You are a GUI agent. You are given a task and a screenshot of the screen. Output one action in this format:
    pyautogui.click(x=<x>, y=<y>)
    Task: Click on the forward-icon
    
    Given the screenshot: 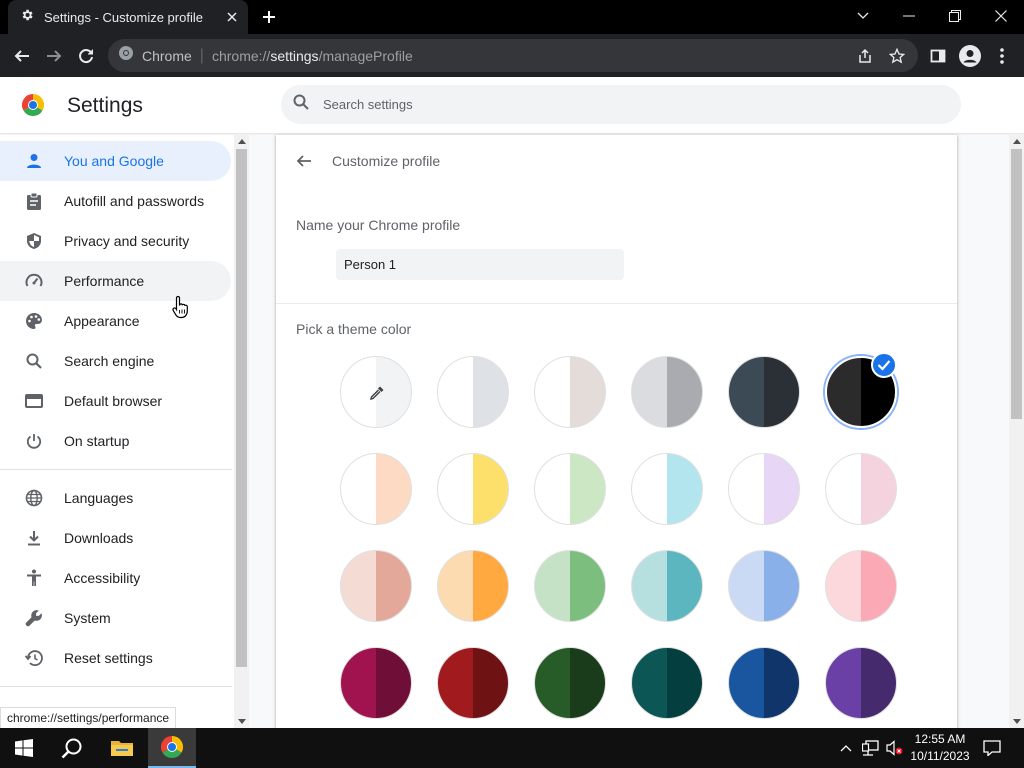 What is the action you would take?
    pyautogui.click(x=54, y=56)
    